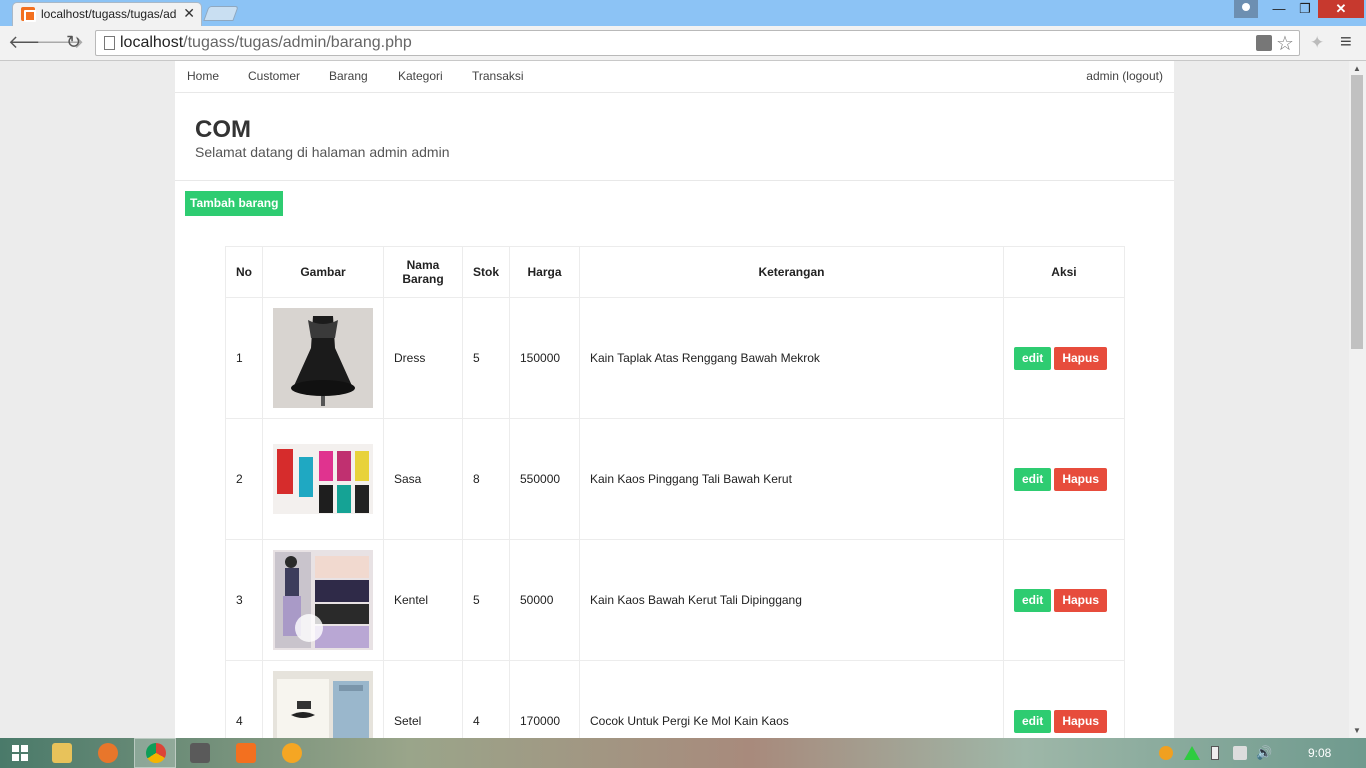 The image size is (1366, 768). Describe the element at coordinates (244, 479) in the screenshot. I see `cell-no: 2` at that location.